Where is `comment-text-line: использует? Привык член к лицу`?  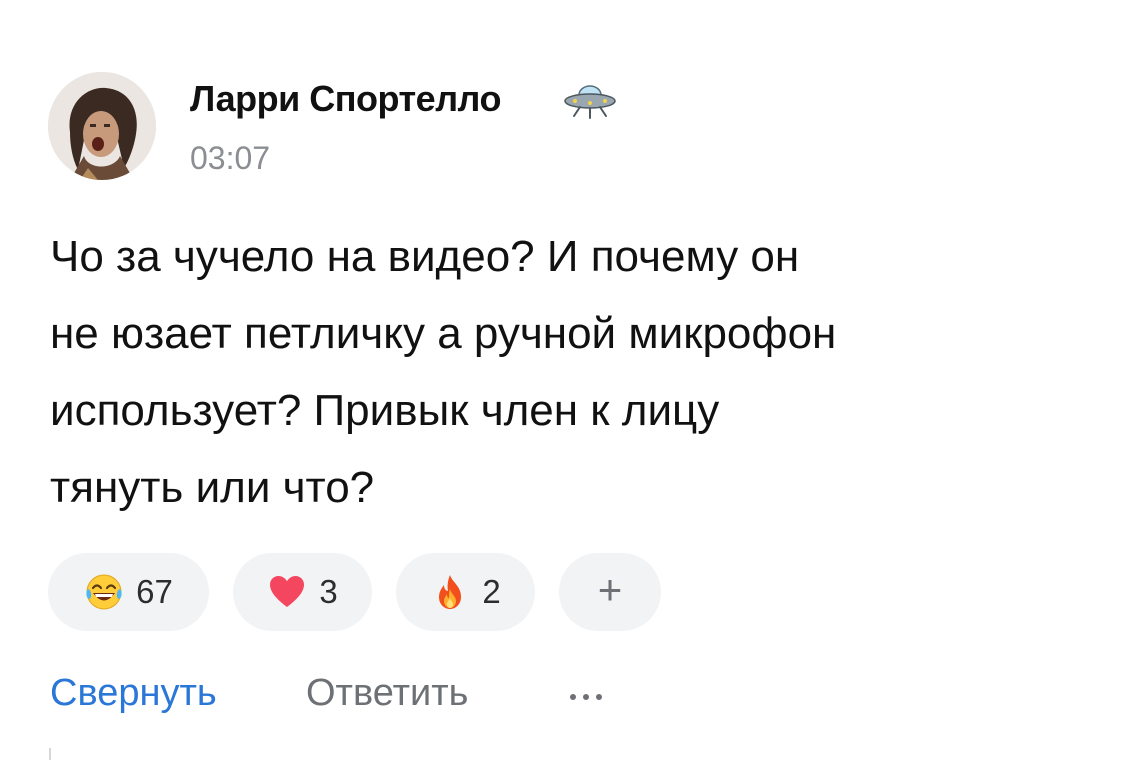
comment-text-line: использует? Привык член к лицу is located at coordinates (385, 410).